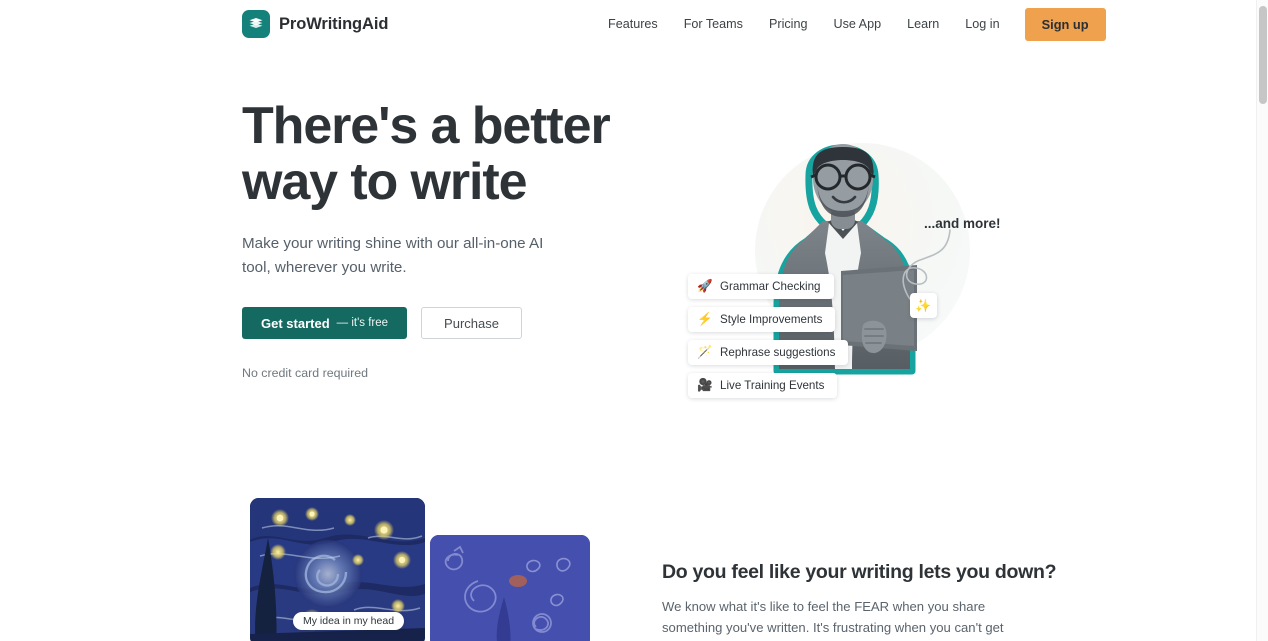 Image resolution: width=1268 pixels, height=641 pixels. Describe the element at coordinates (705, 319) in the screenshot. I see `lightning-icon: ⚡` at that location.